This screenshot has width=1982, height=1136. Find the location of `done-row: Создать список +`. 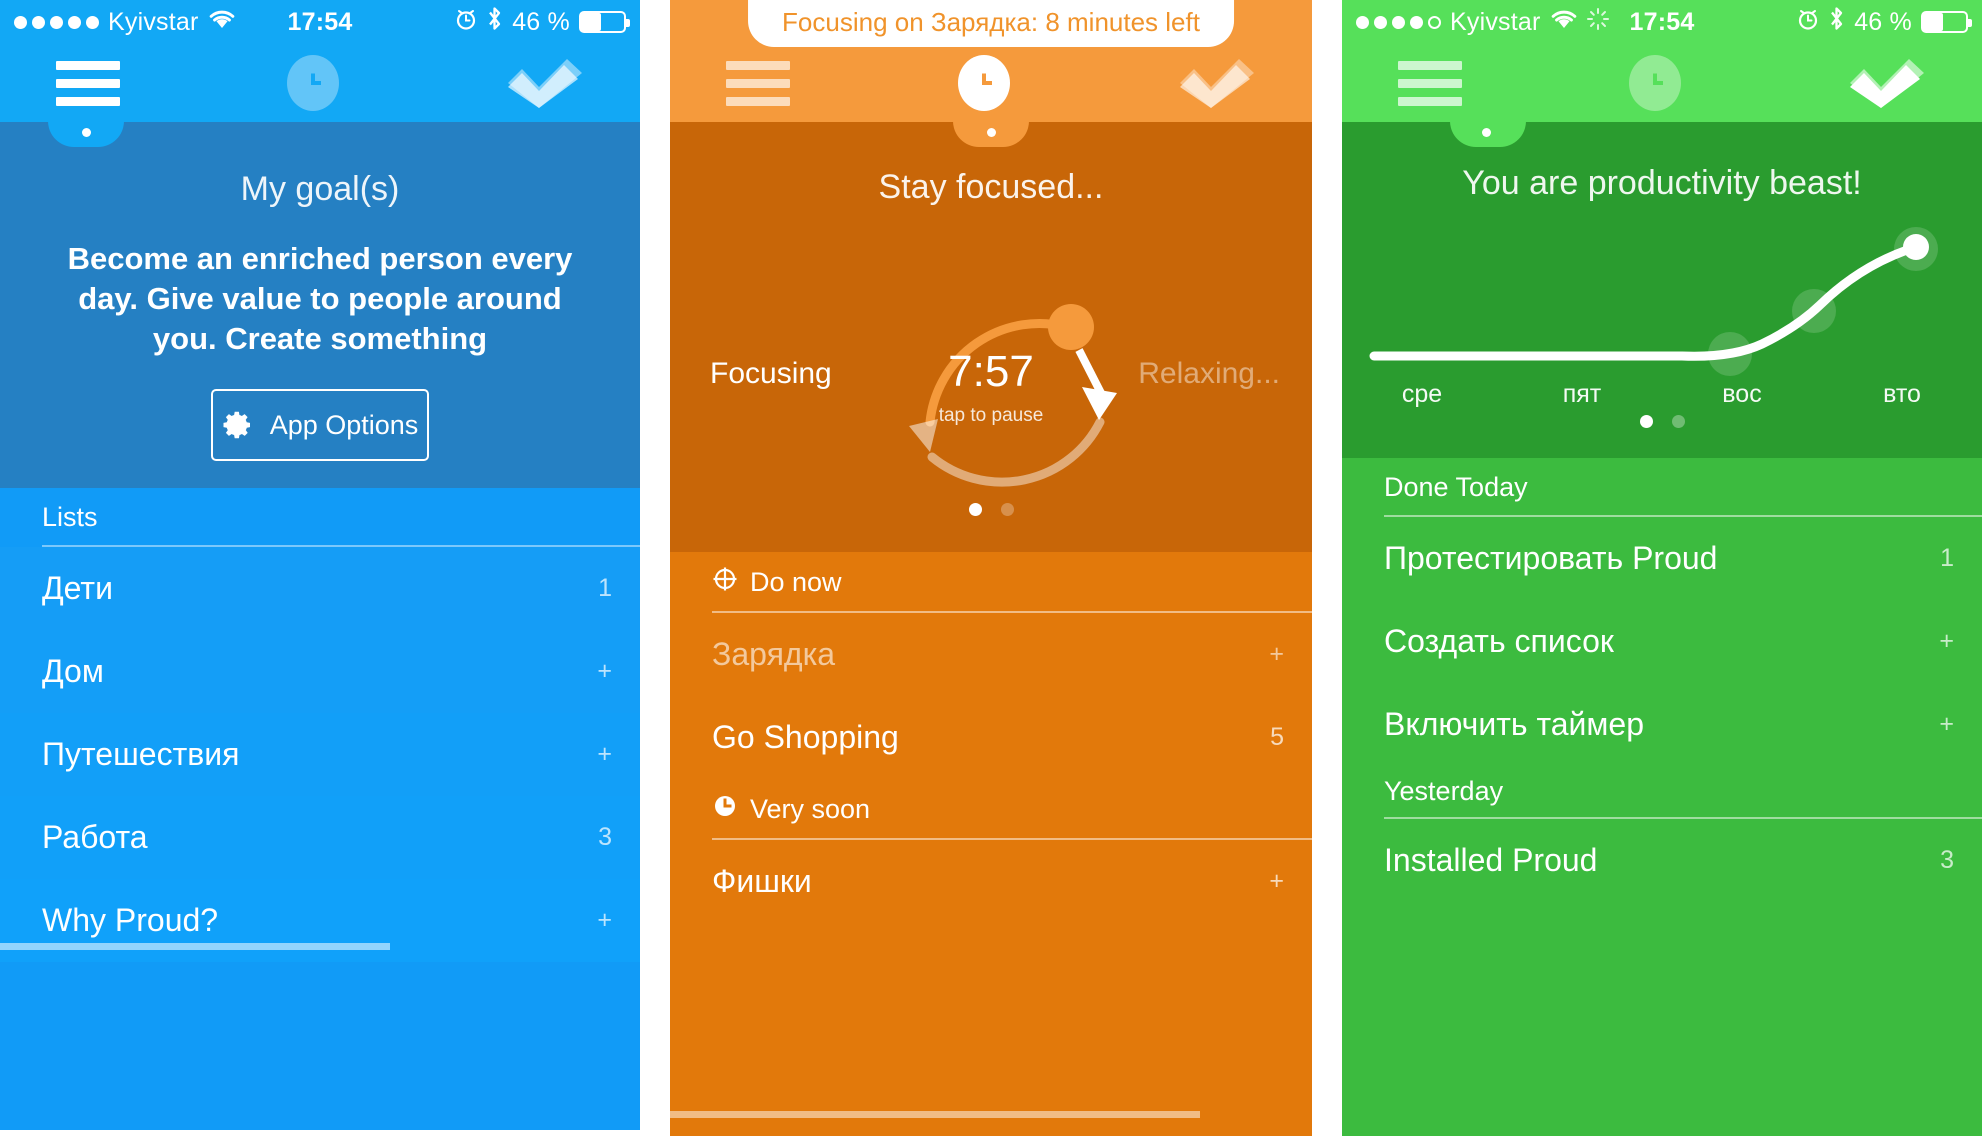

done-row: Создать список + is located at coordinates (1662, 641).